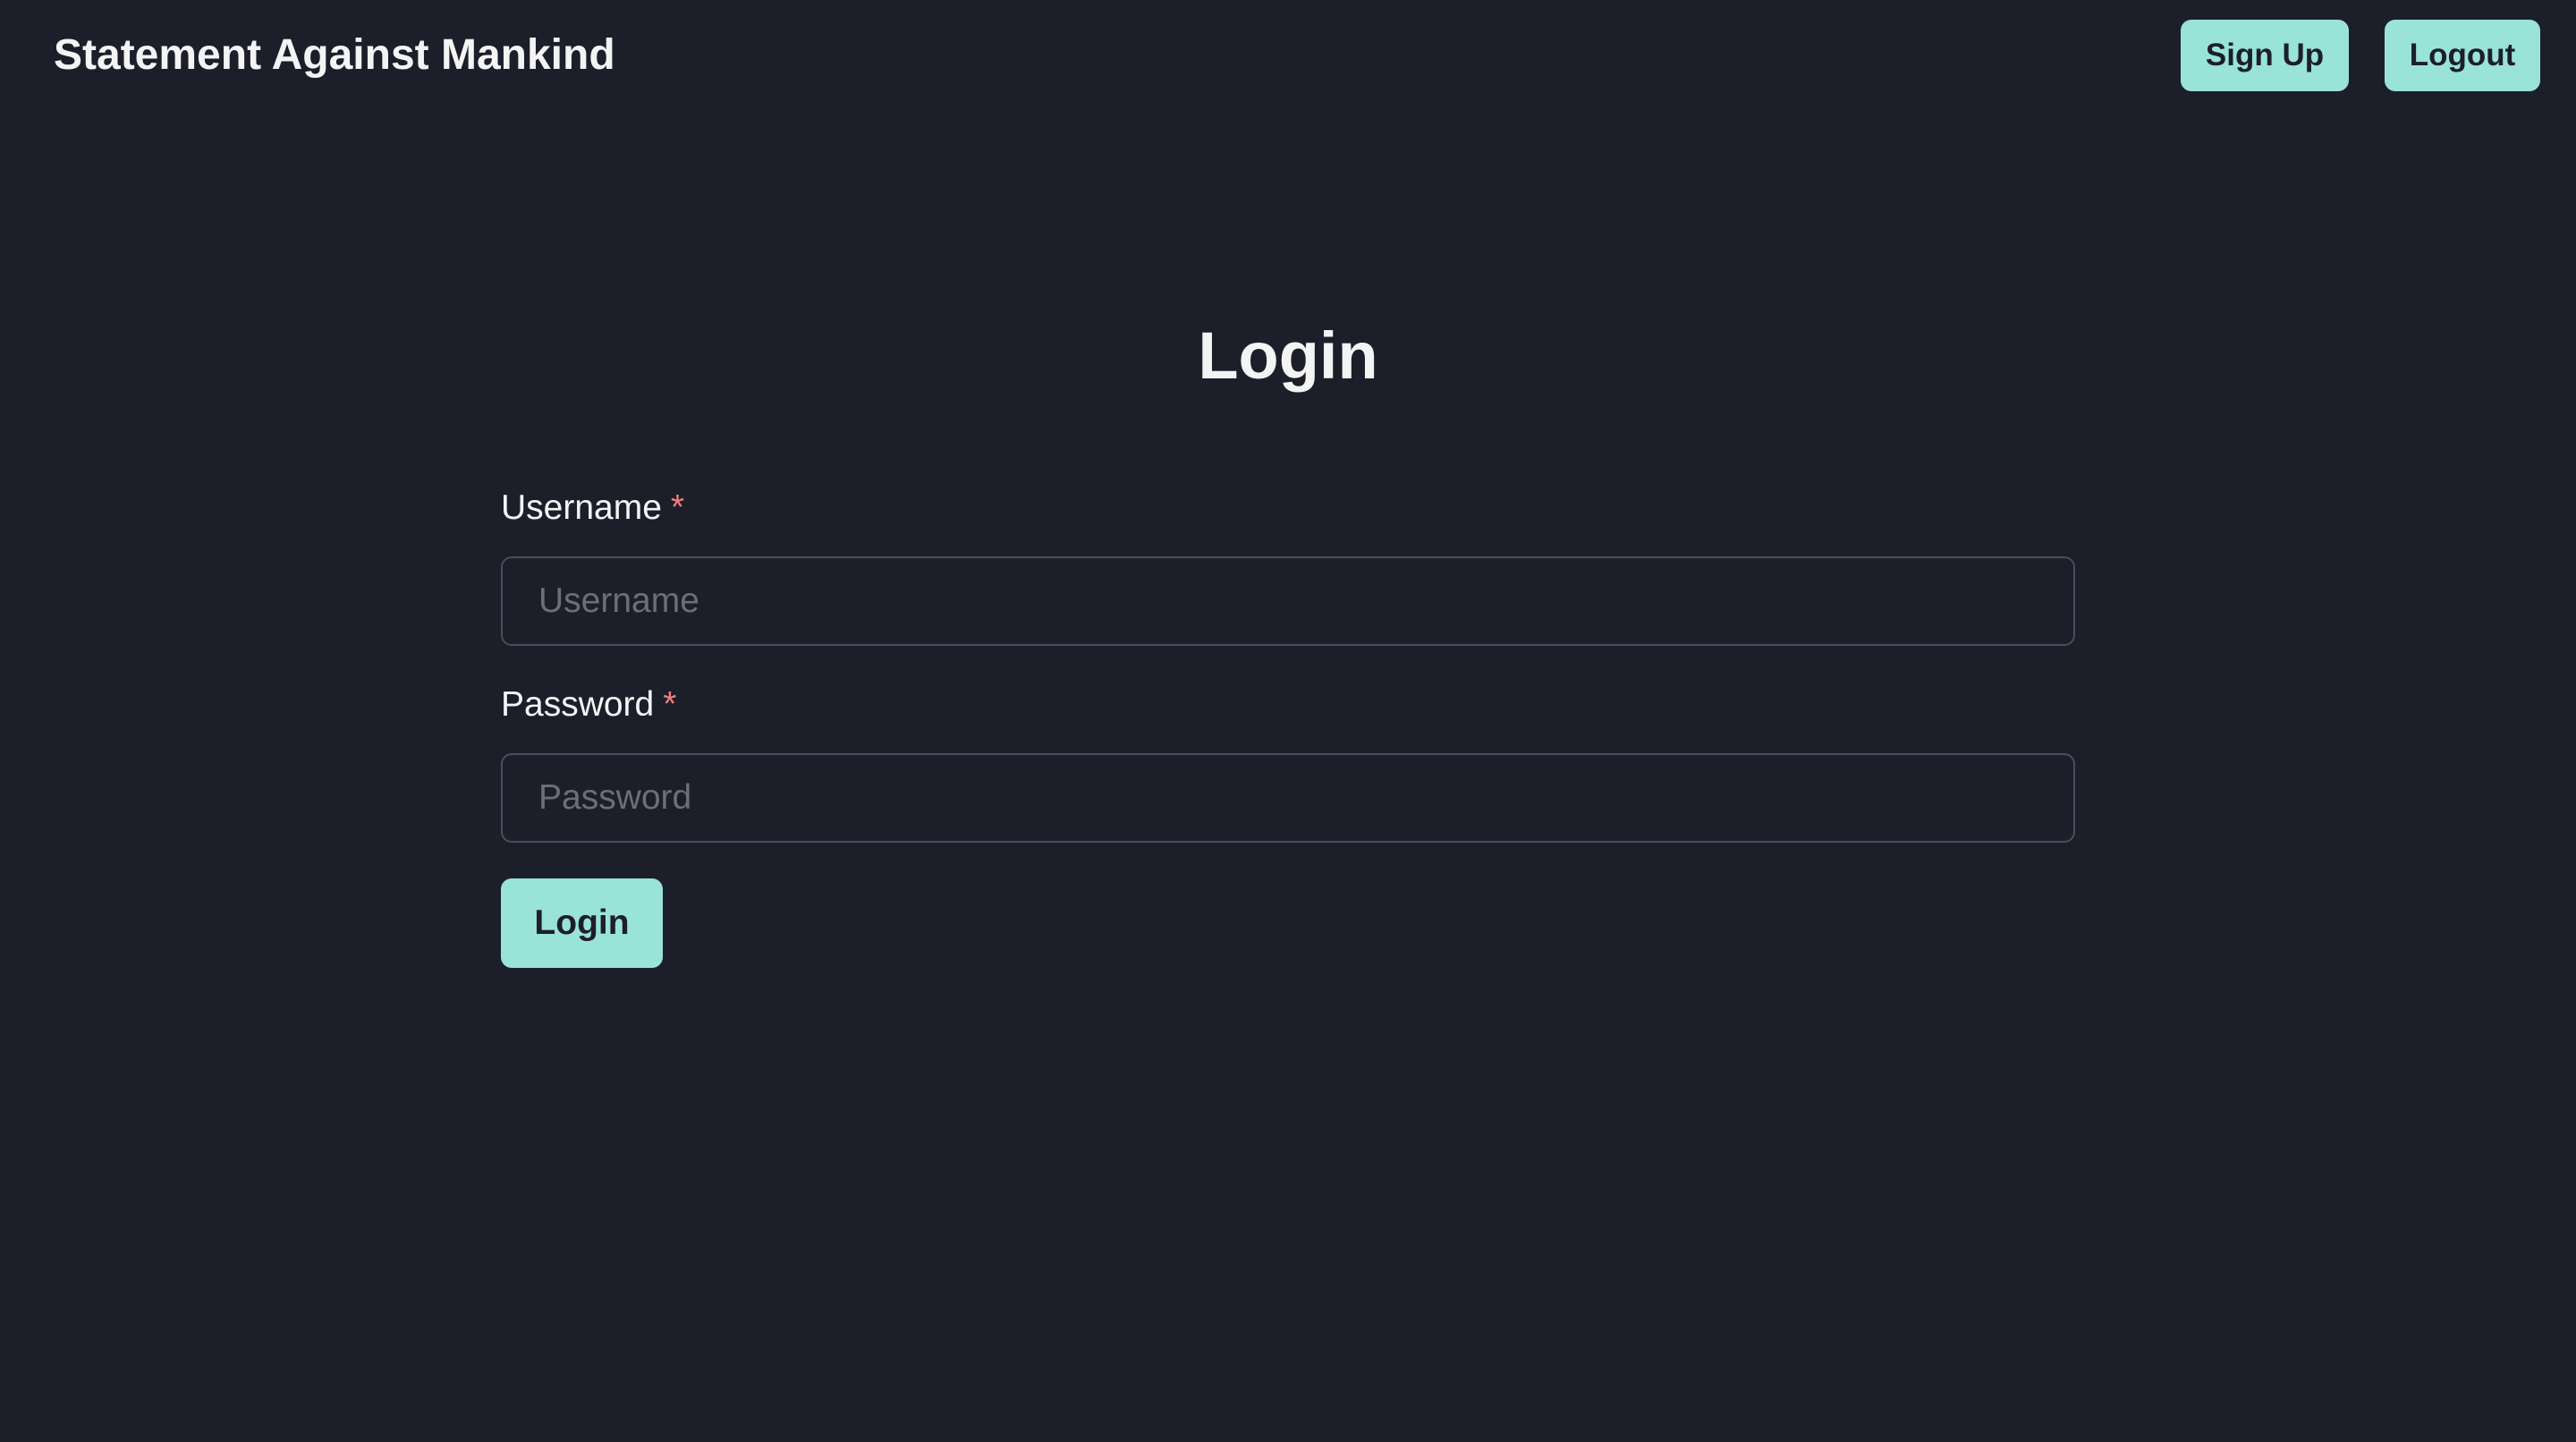 This screenshot has height=1442, width=2576. What do you see at coordinates (334, 55) in the screenshot?
I see `brand-title: Statement Against Mankind` at bounding box center [334, 55].